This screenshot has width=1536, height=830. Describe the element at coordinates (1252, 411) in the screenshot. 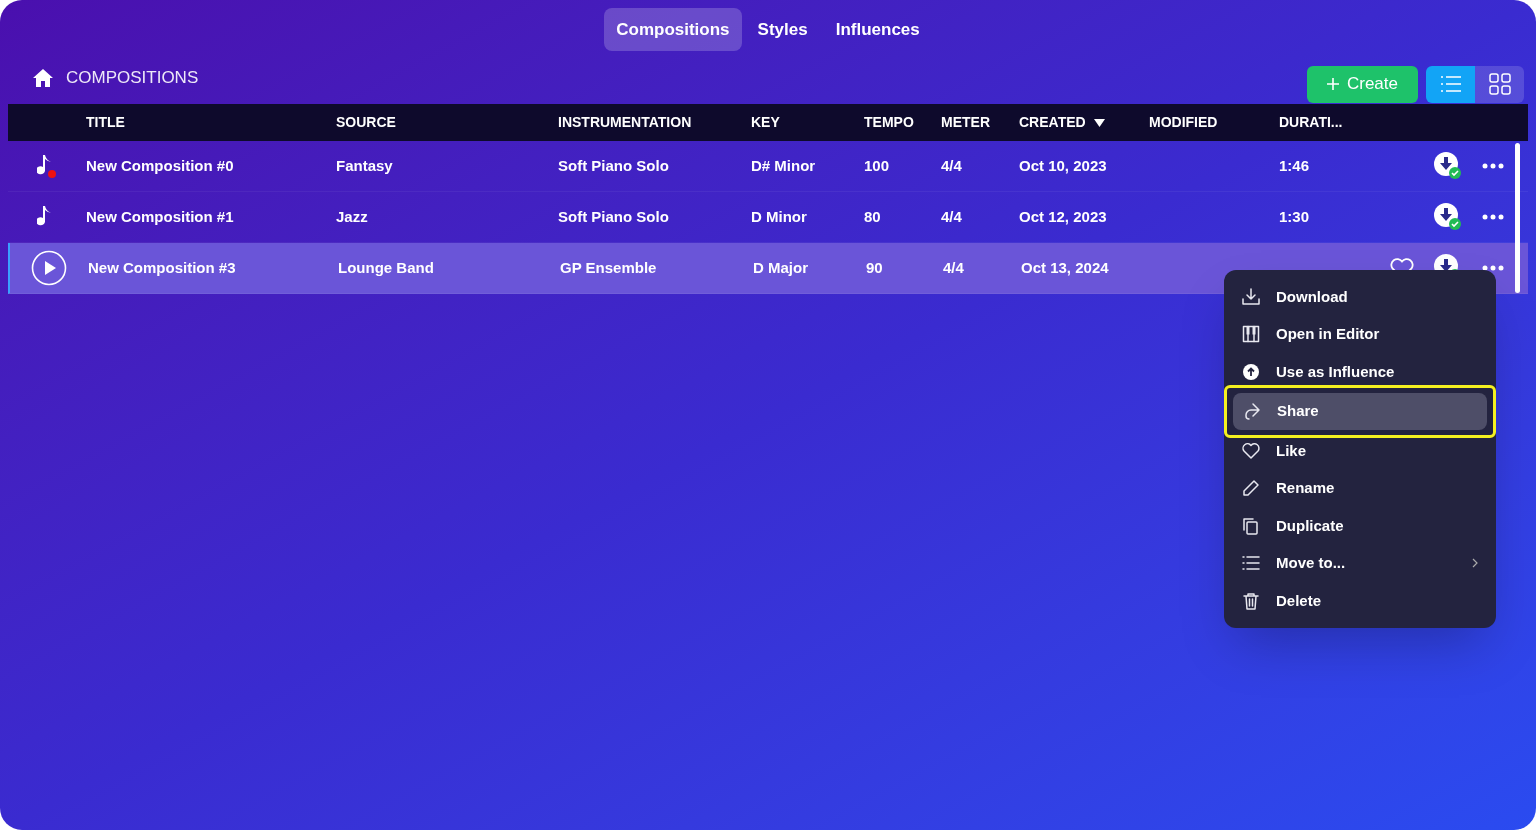

I see `share-arrow-icon` at that location.